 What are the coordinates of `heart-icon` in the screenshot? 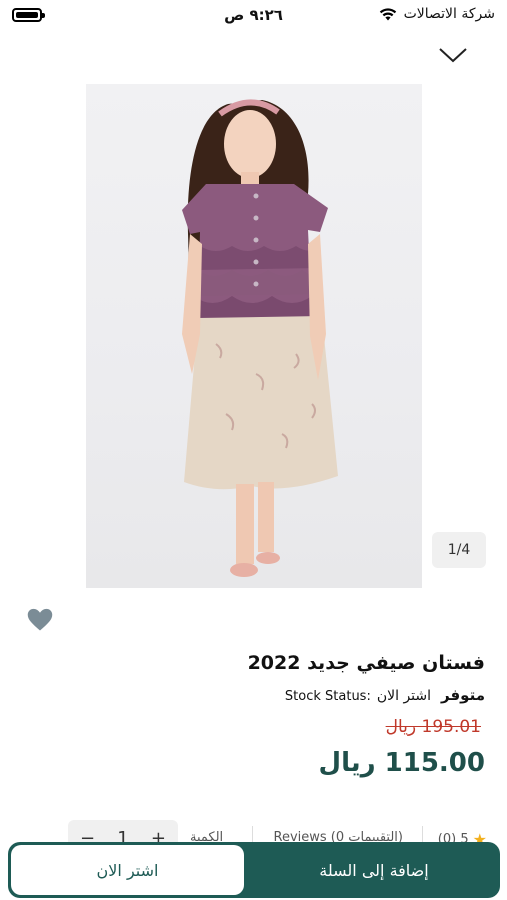 It's located at (40, 620).